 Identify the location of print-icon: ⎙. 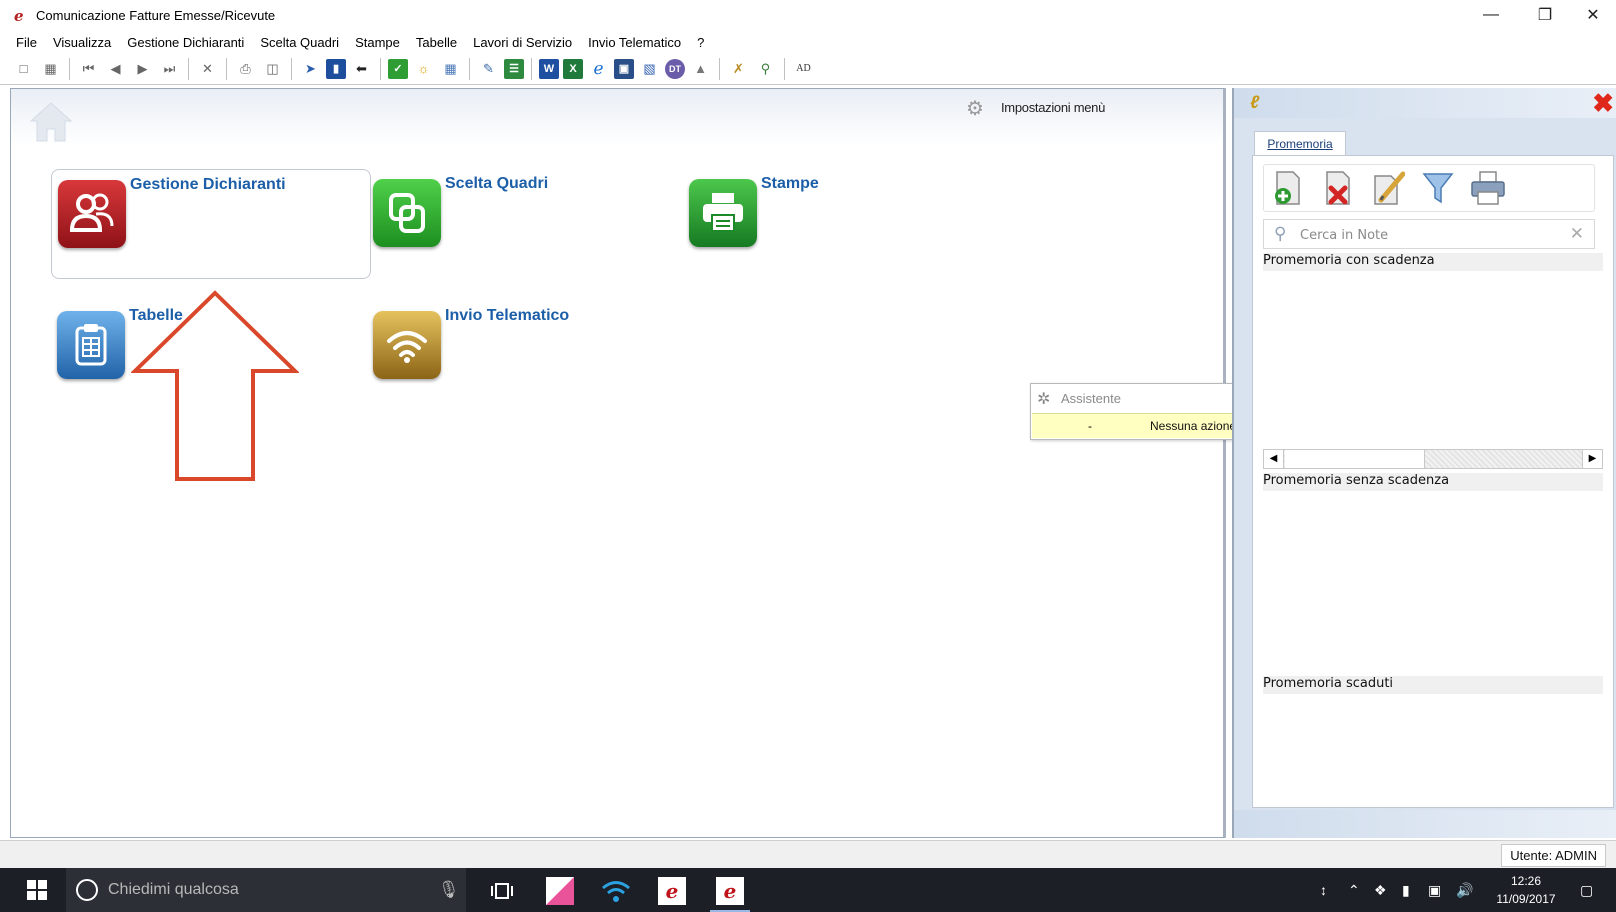
(245, 68).